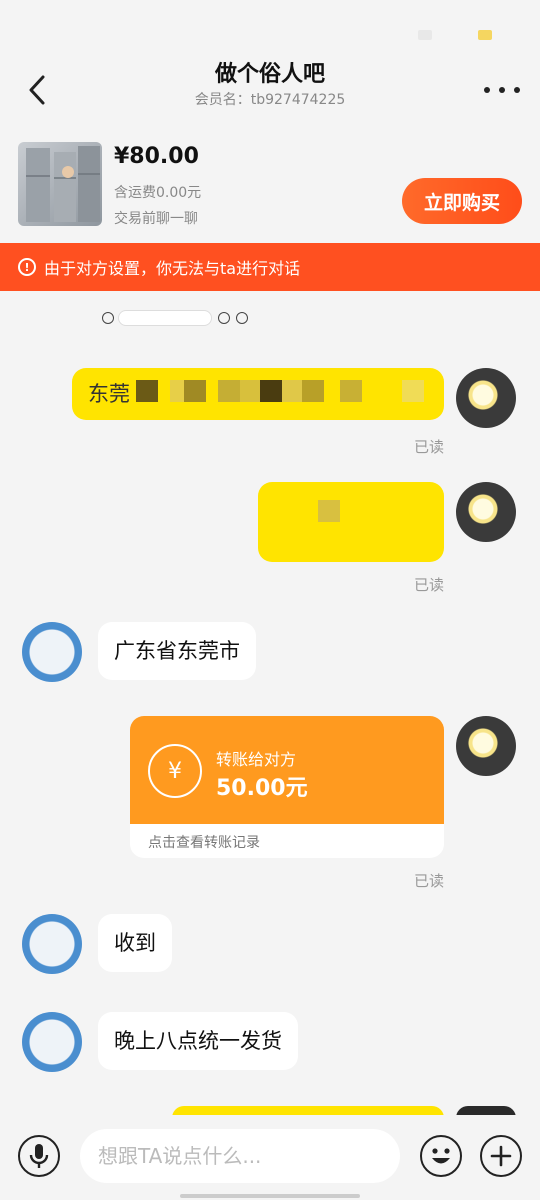 This screenshot has width=540, height=1200. I want to click on embedded-input-bar-image, so click(180, 318).